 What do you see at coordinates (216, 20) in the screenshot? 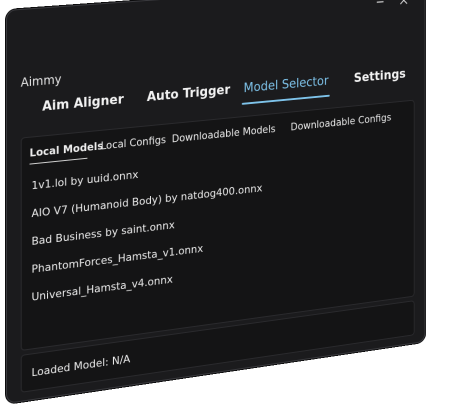
I see `title-bar` at bounding box center [216, 20].